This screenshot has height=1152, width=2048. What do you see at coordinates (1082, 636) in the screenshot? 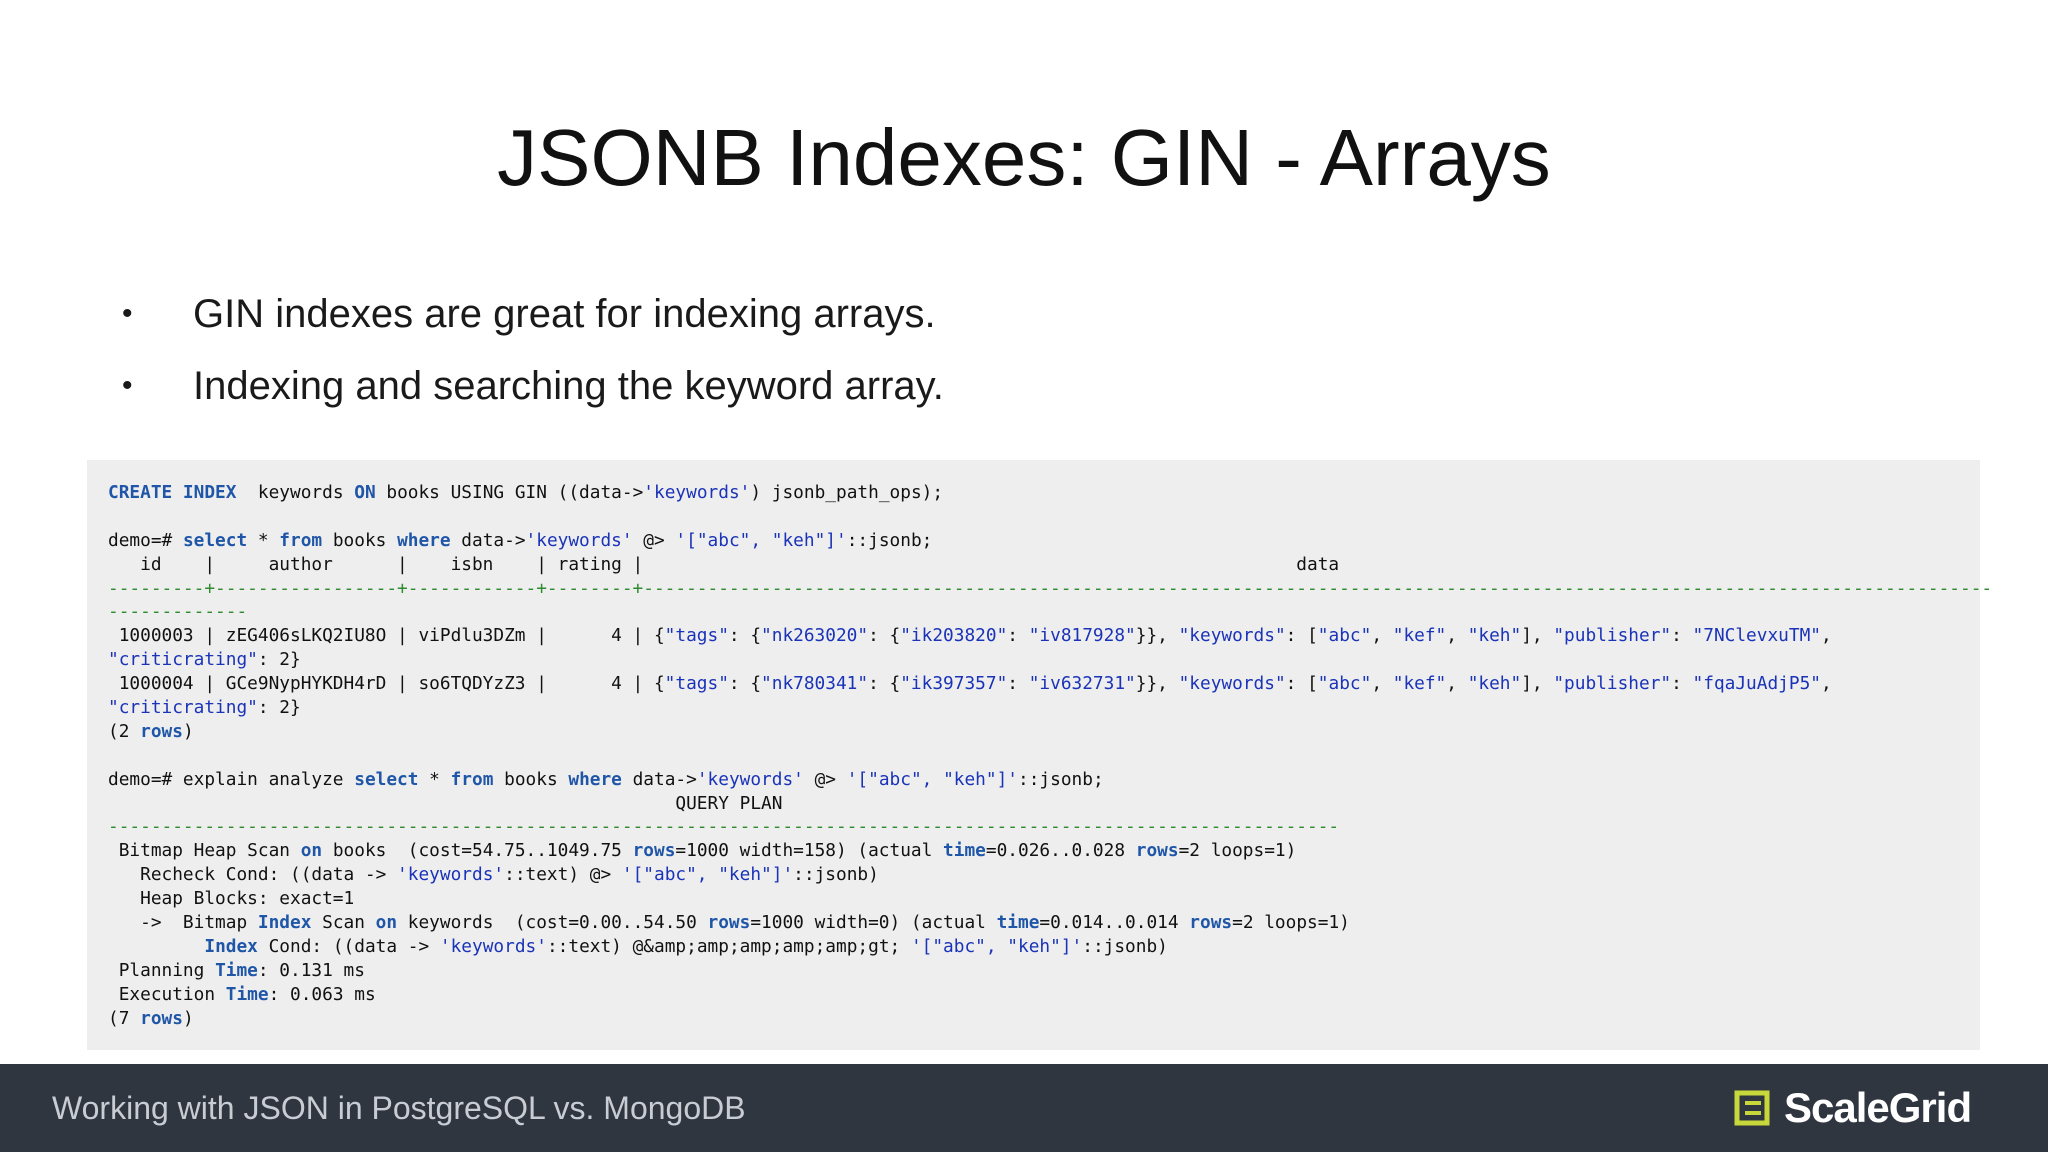
I see `sql-string: "iv817928"` at bounding box center [1082, 636].